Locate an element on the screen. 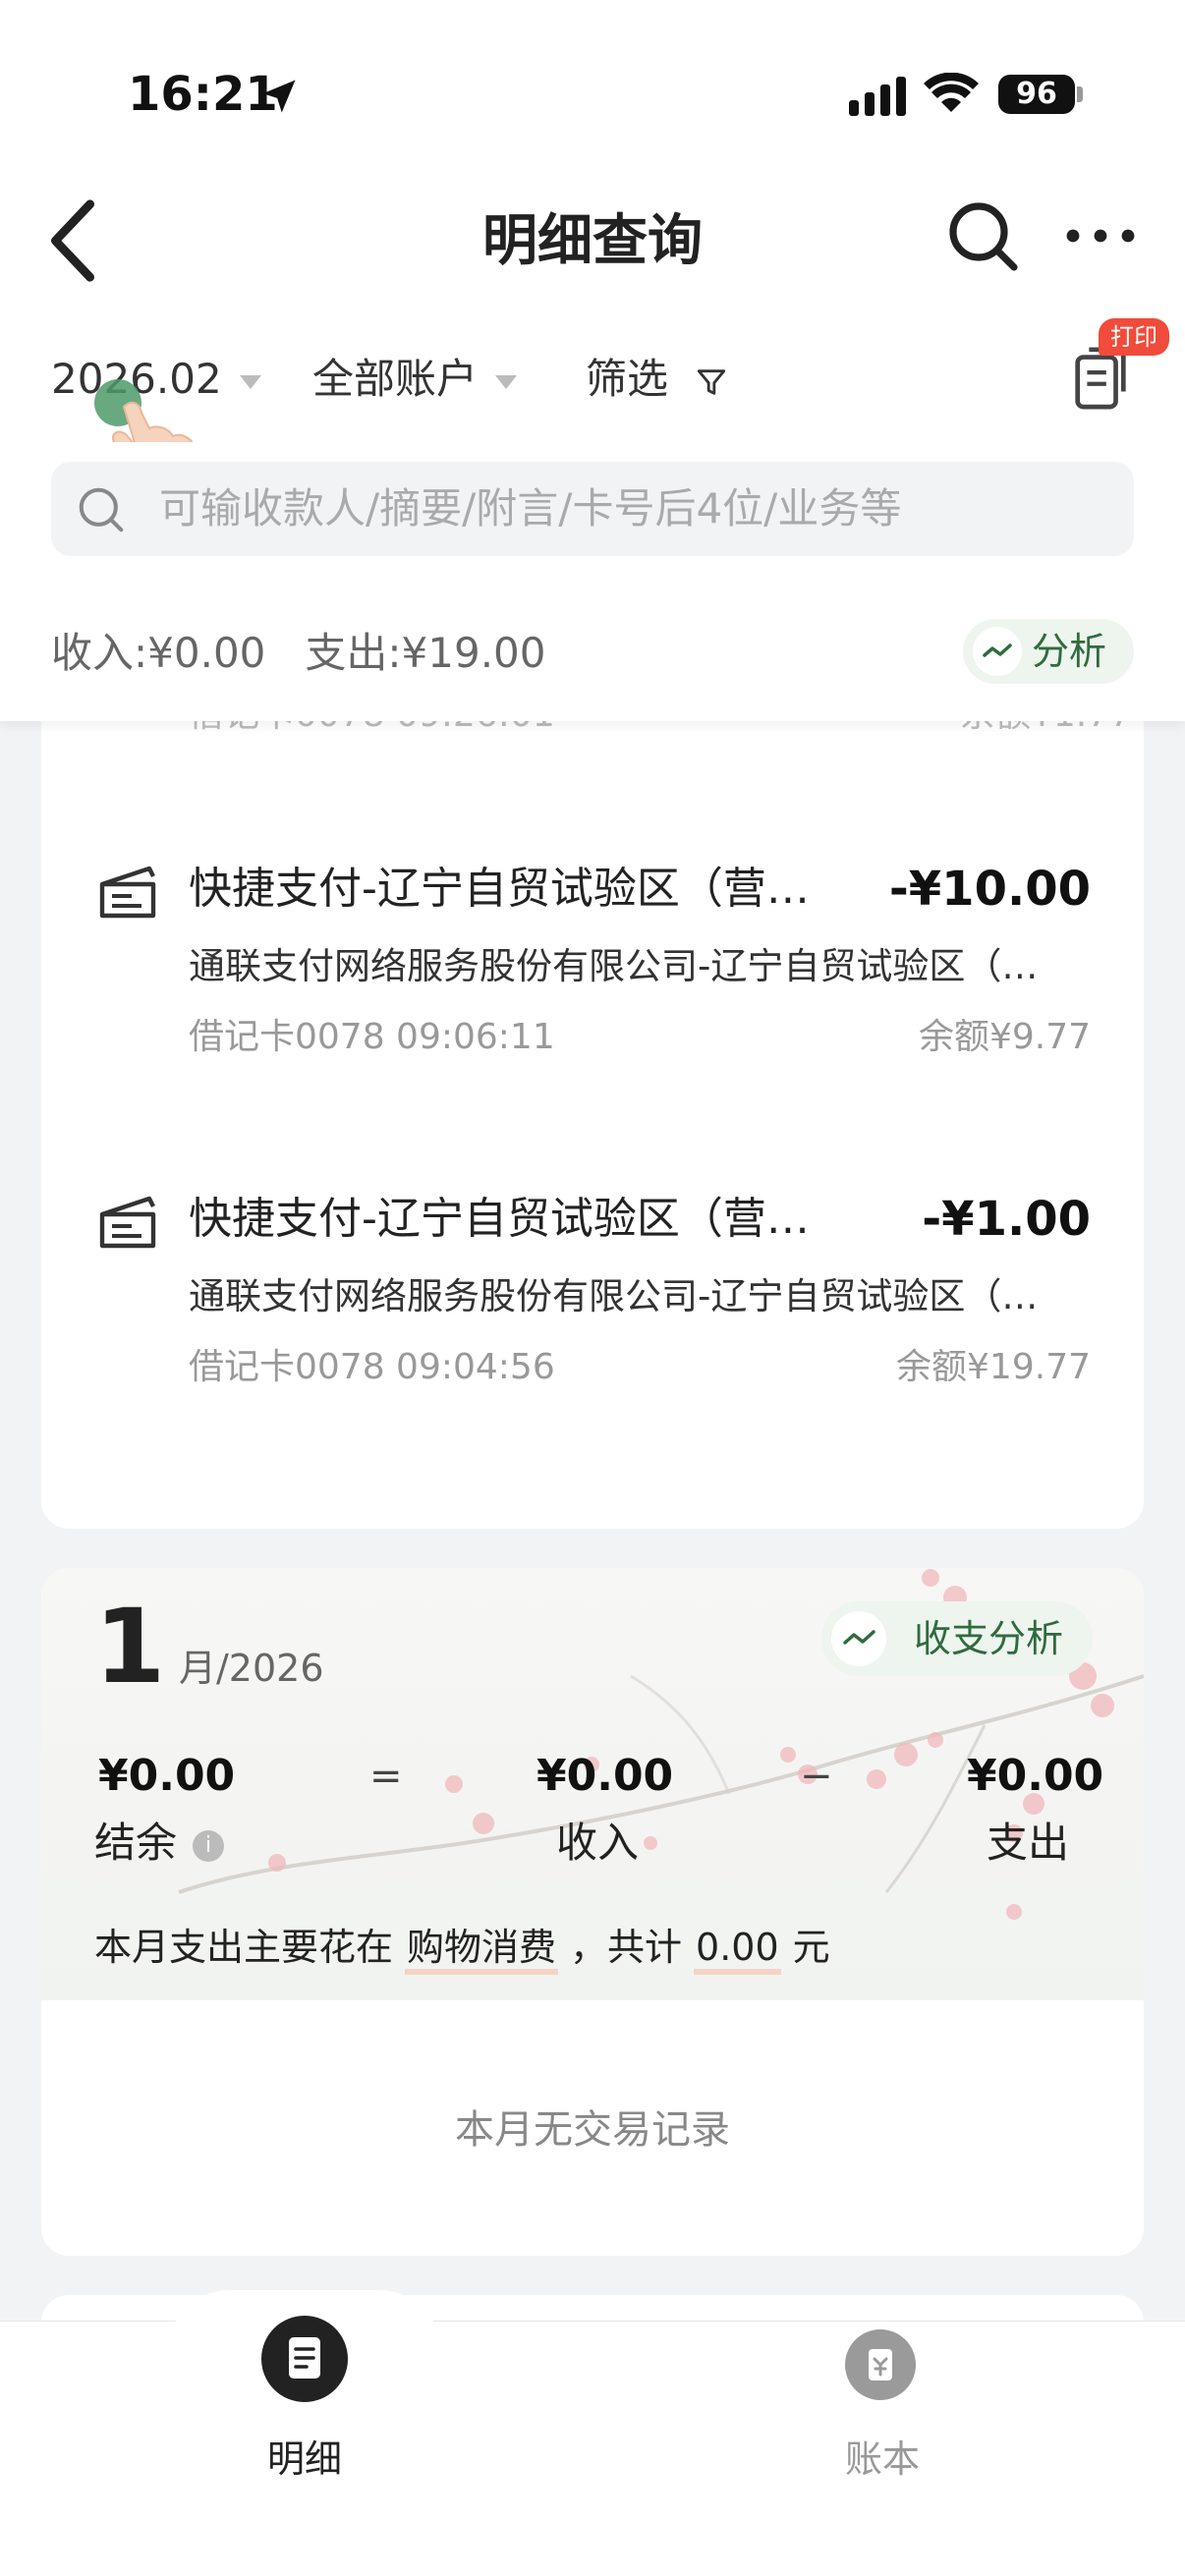  search-placeholder: 可输收款人/摘要/附言/卡号后4位/业务等 is located at coordinates (530, 508).